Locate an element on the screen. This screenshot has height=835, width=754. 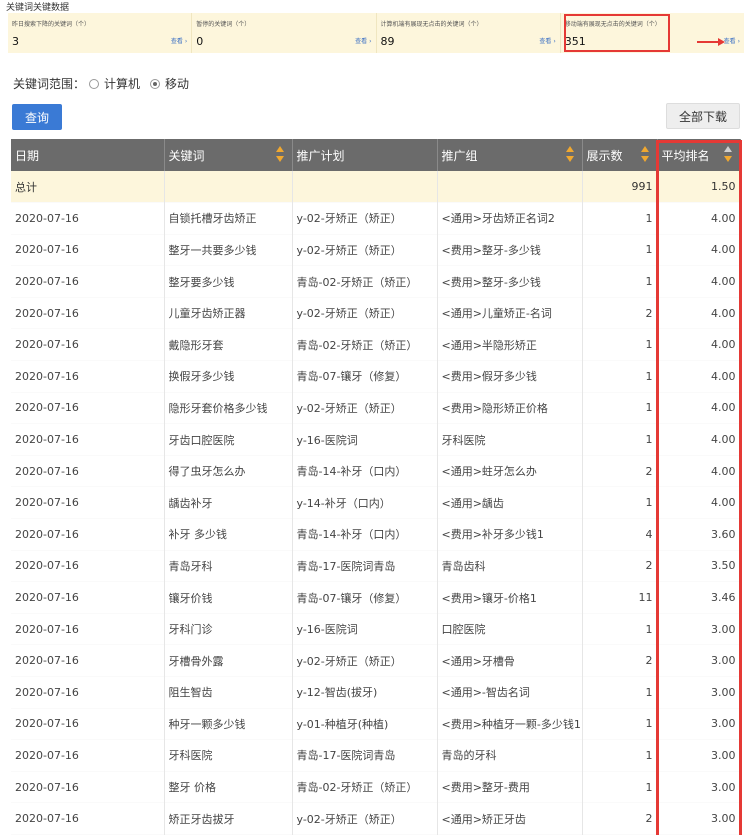
cell-keyword: 龋齿补牙 is located at coordinates (228, 502).